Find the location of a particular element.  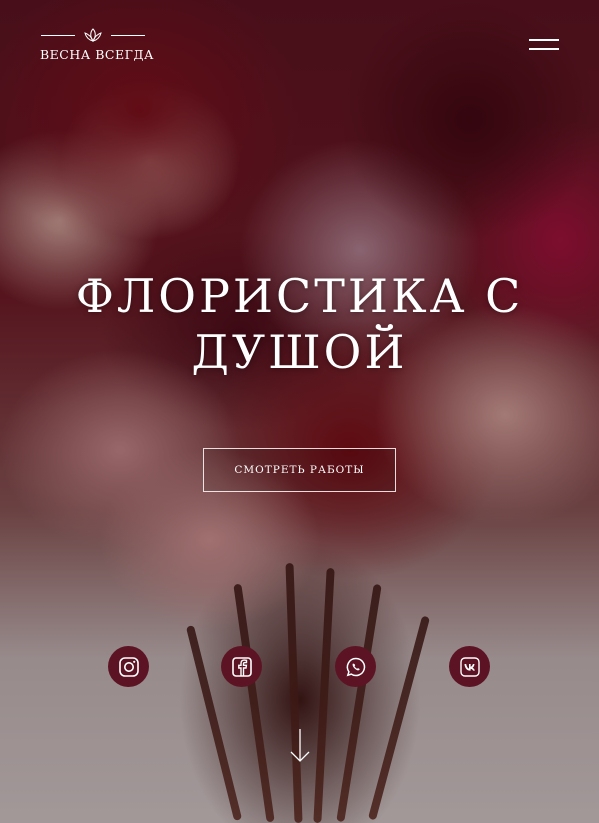

logo: ВЕСНА ВСЕГДА is located at coordinates (97, 44).